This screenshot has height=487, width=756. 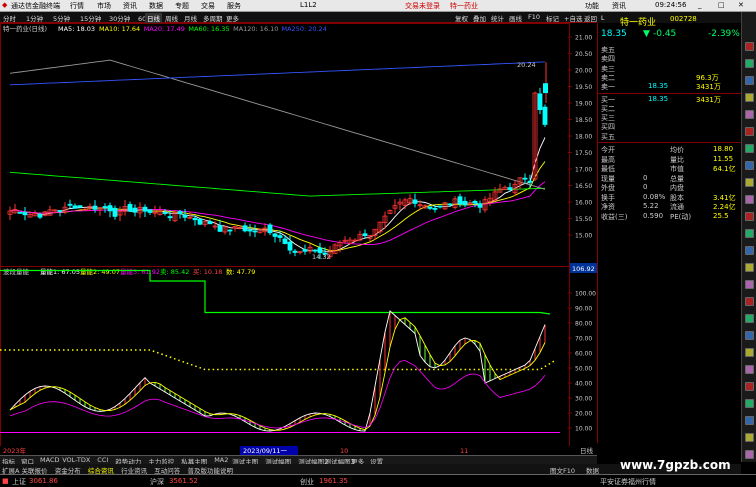 I want to click on watermark: www.7gpzb.com, so click(x=675, y=465).